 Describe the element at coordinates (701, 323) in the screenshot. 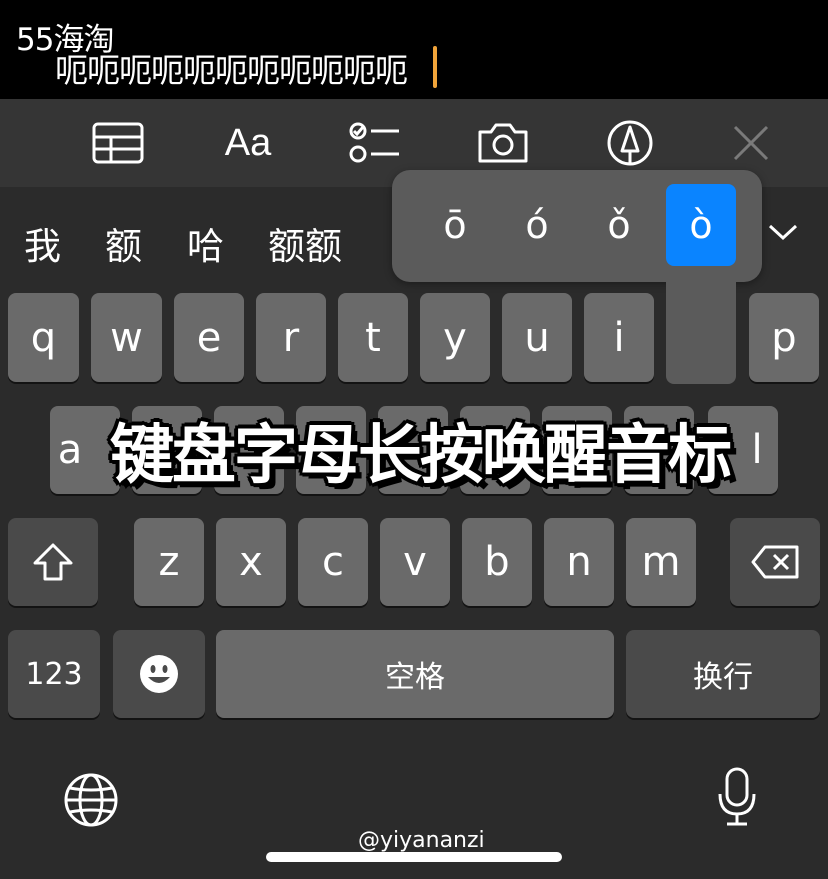

I see `key-o-pressed` at that location.